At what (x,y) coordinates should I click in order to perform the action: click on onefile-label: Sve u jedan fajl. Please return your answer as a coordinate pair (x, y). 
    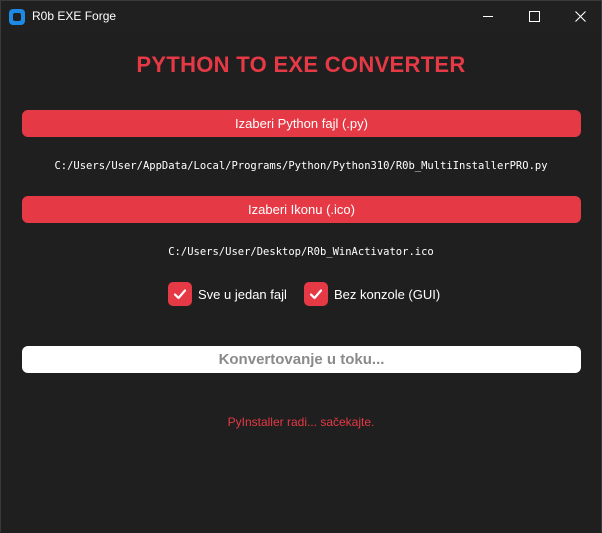
    Looking at the image, I should click on (242, 294).